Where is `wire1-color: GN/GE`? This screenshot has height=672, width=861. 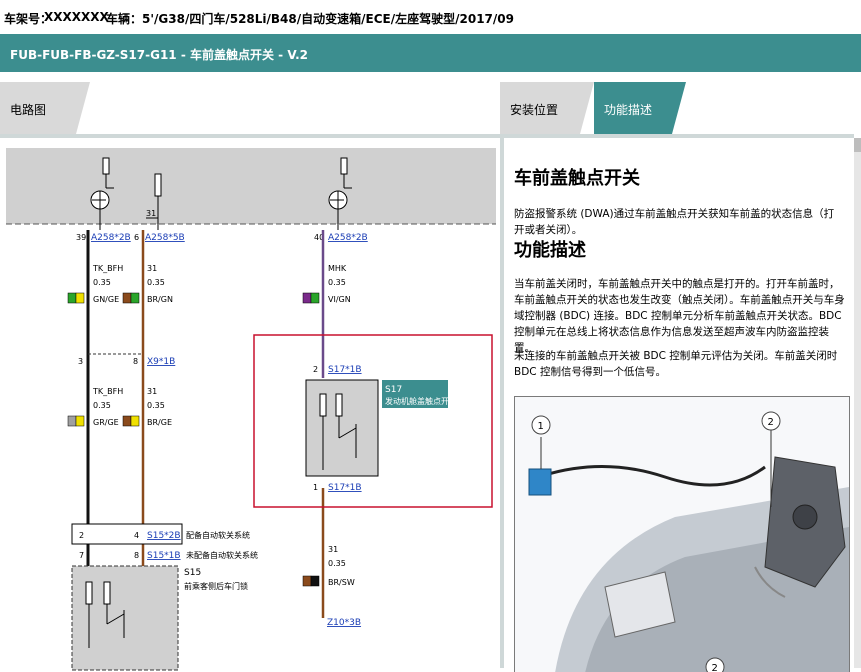
wire1-color: GN/GE is located at coordinates (106, 299).